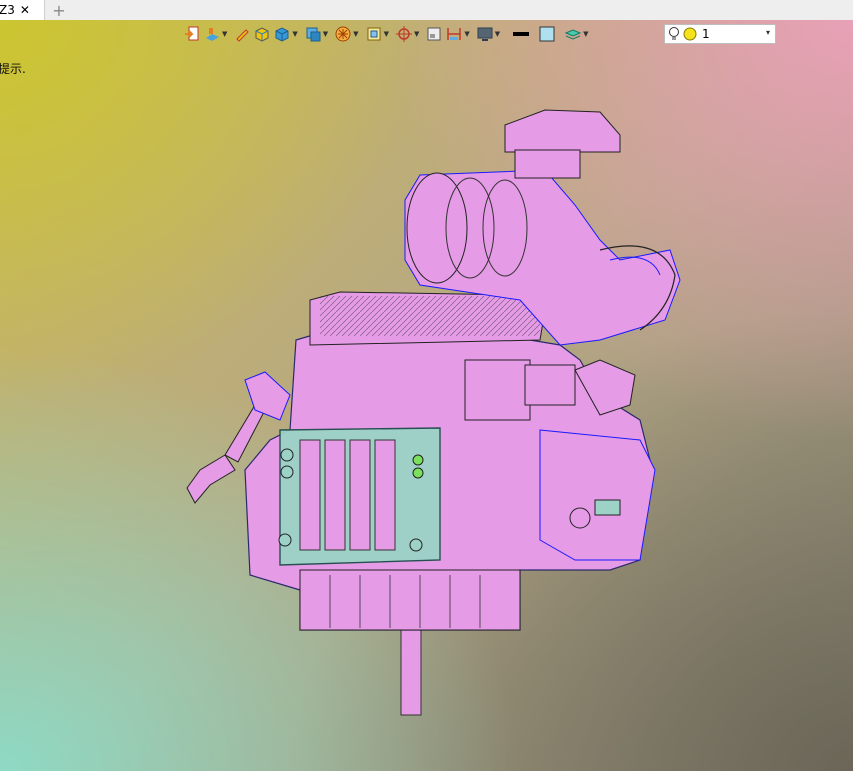  I want to click on layers-button: ▼, so click(578, 34).